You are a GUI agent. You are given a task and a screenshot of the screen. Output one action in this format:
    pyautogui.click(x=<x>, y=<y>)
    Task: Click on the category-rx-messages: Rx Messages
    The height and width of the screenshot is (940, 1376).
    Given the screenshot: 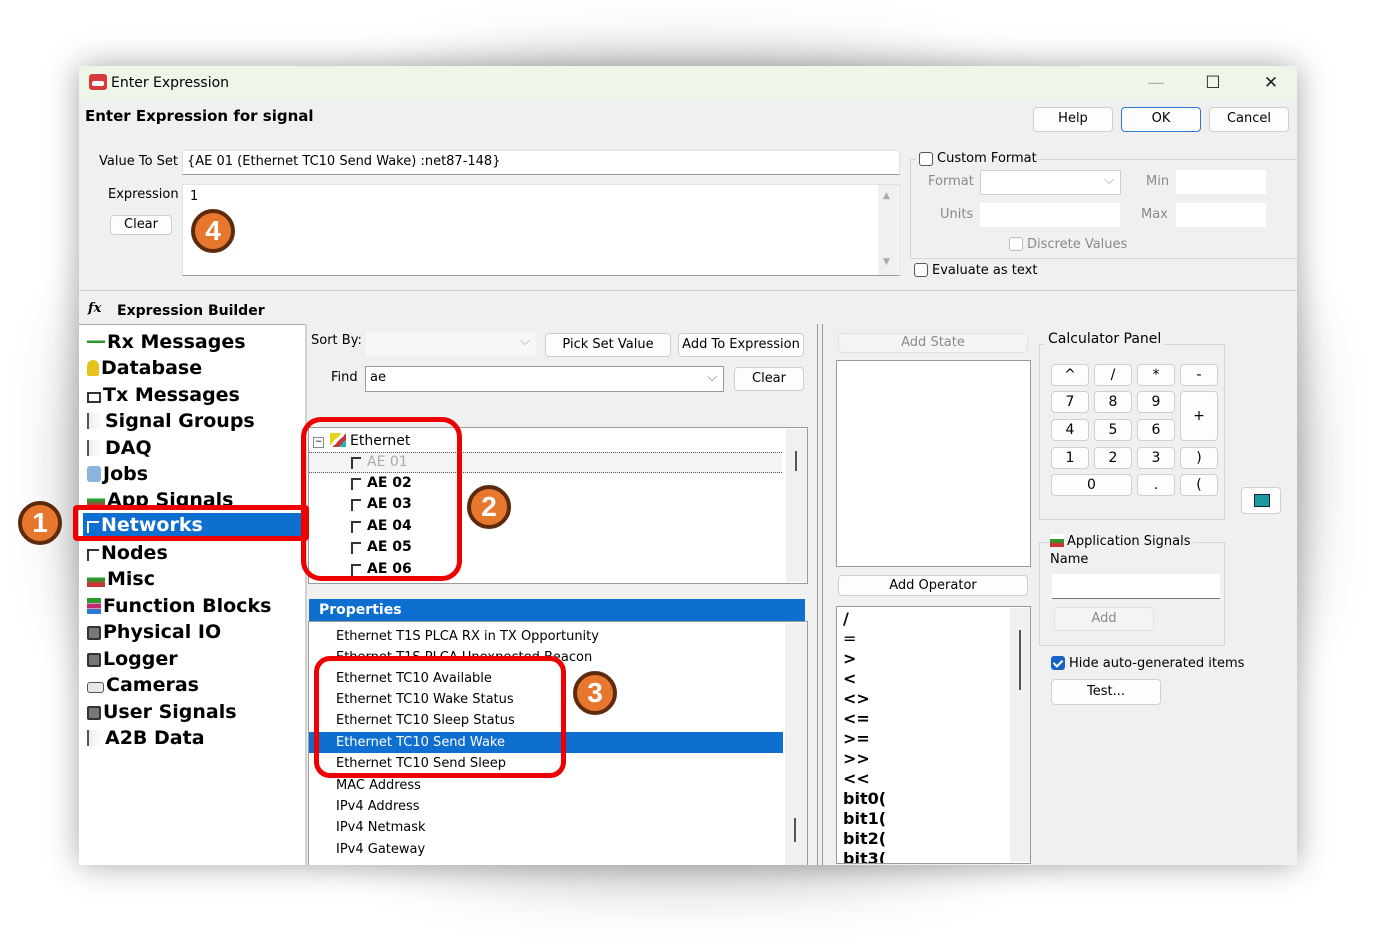 What is the action you would take?
    pyautogui.click(x=166, y=342)
    